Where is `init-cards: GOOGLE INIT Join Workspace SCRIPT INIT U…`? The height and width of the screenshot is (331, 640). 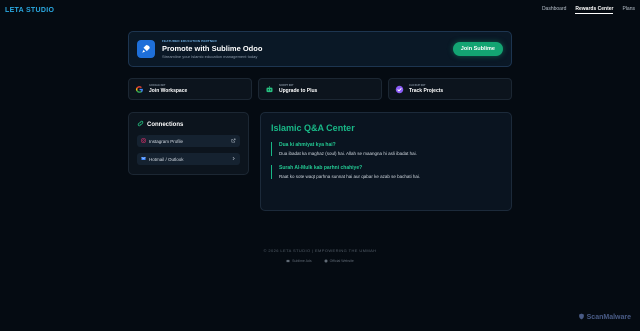
init-cards: GOOGLE INIT Join Workspace SCRIPT INIT U… is located at coordinates (320, 89).